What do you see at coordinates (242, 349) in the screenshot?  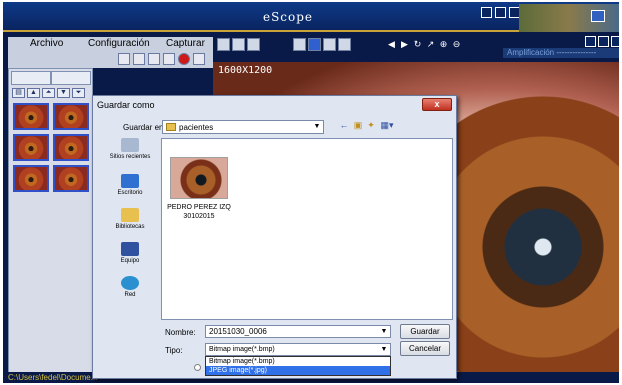 I see `filetype-value: Bitmap image(*.bmp)` at bounding box center [242, 349].